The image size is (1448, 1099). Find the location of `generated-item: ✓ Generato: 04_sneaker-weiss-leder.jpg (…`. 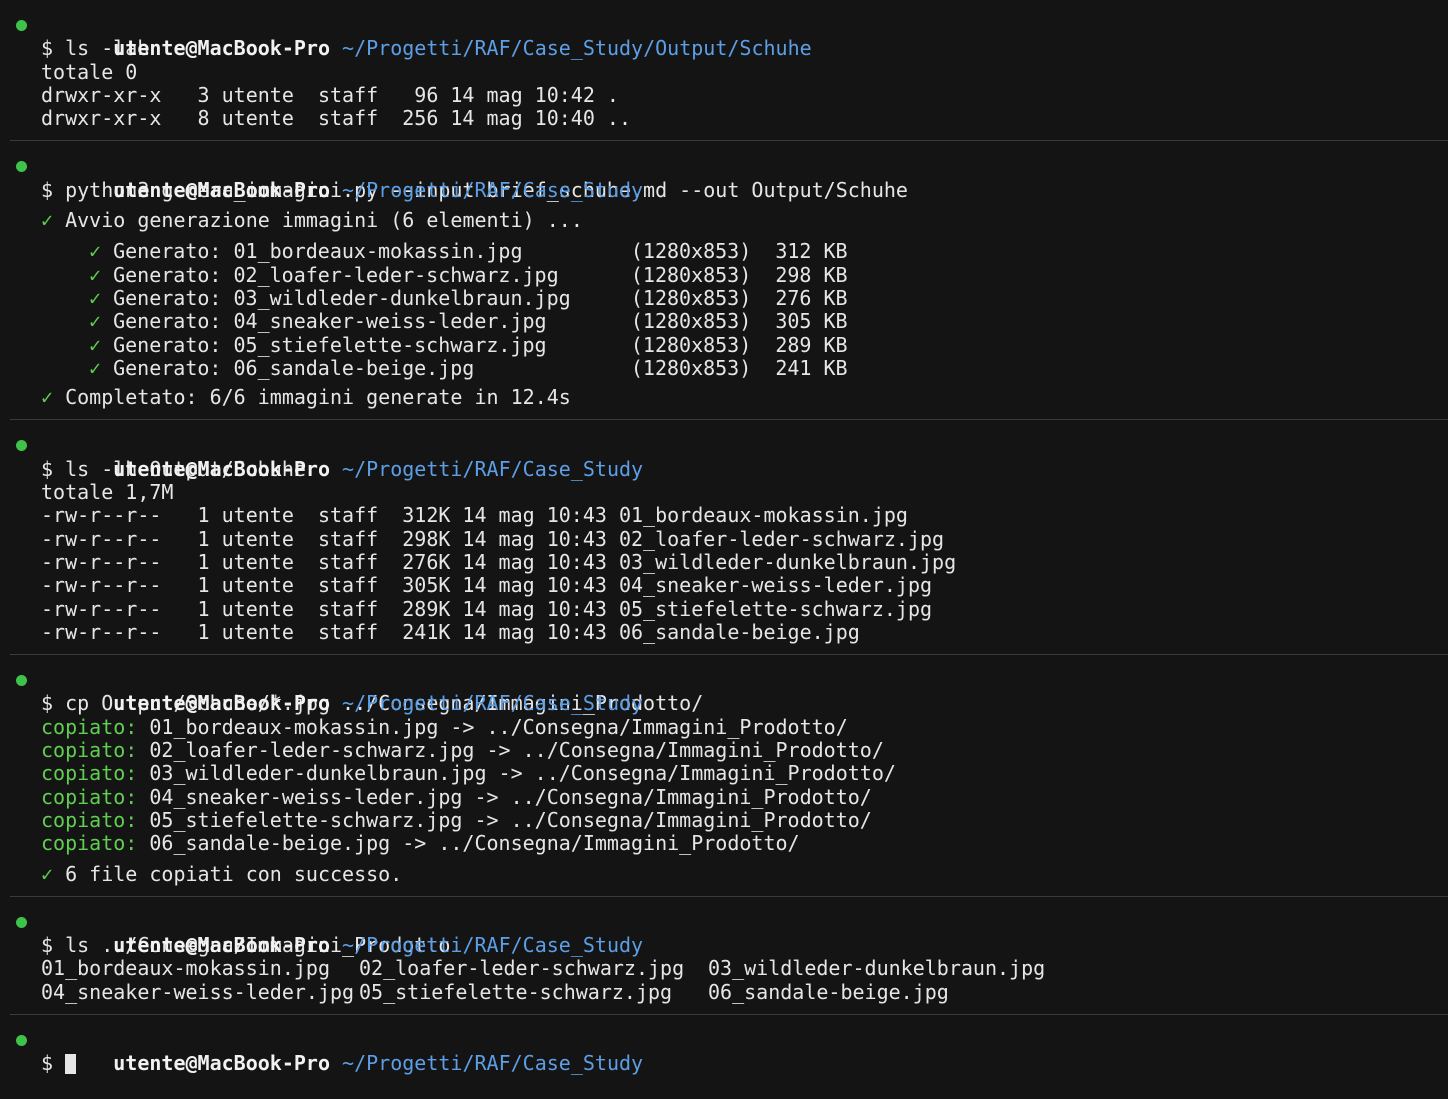

generated-item: ✓ Generato: 04_sneaker-weiss-leder.jpg (… is located at coordinates (724, 321).